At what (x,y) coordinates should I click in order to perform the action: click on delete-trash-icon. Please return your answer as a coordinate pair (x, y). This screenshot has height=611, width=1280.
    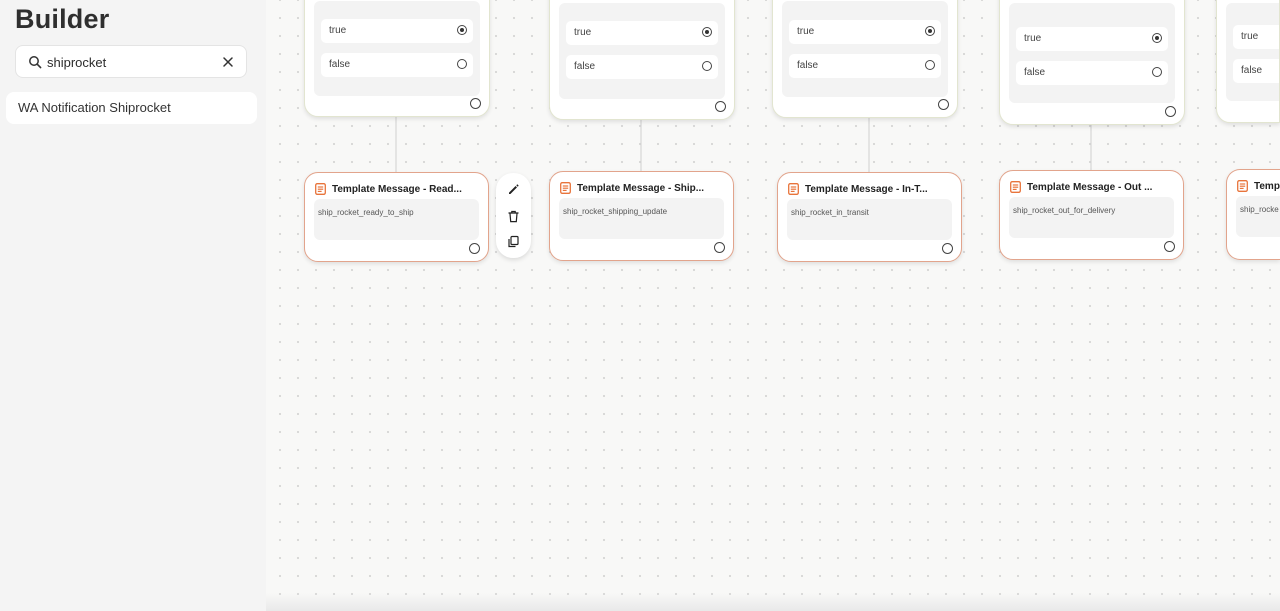
    Looking at the image, I should click on (513, 216).